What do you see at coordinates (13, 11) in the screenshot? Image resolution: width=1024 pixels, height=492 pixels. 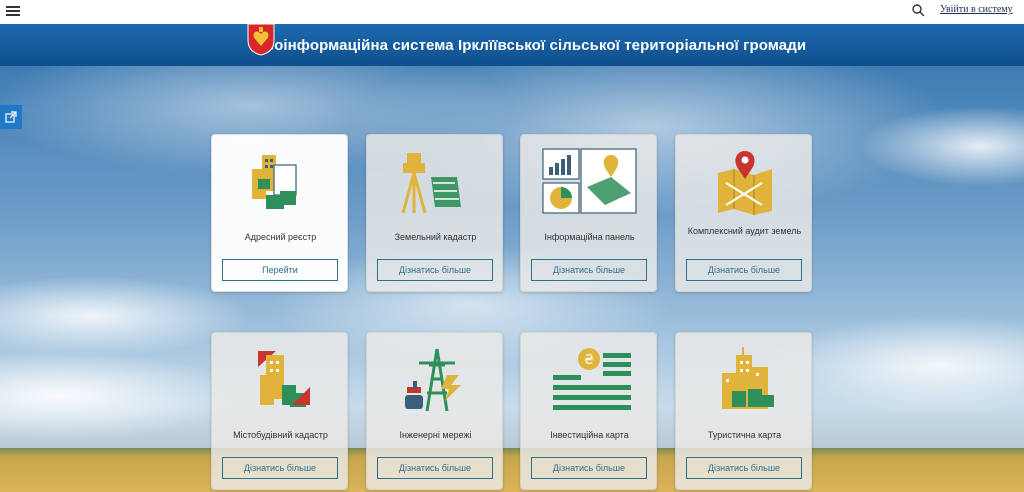 I see `menu-icon` at bounding box center [13, 11].